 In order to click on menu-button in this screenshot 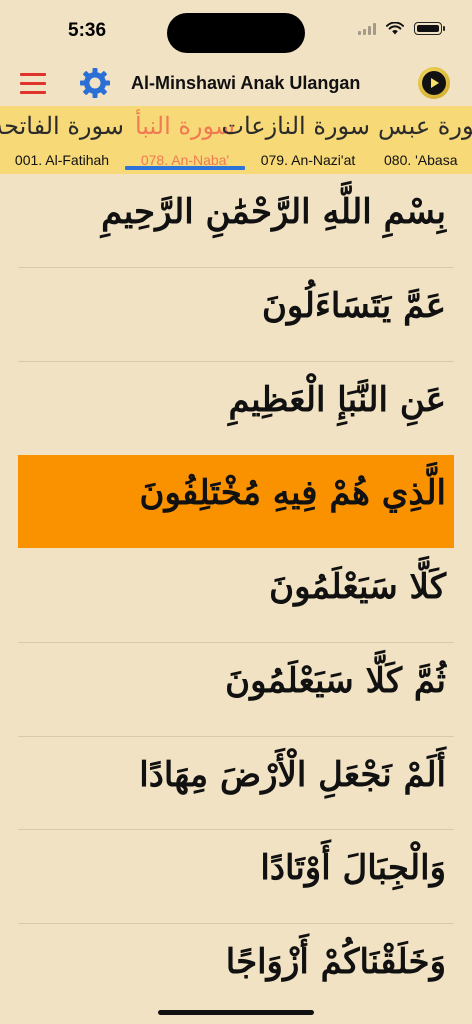, I will do `click(33, 84)`.